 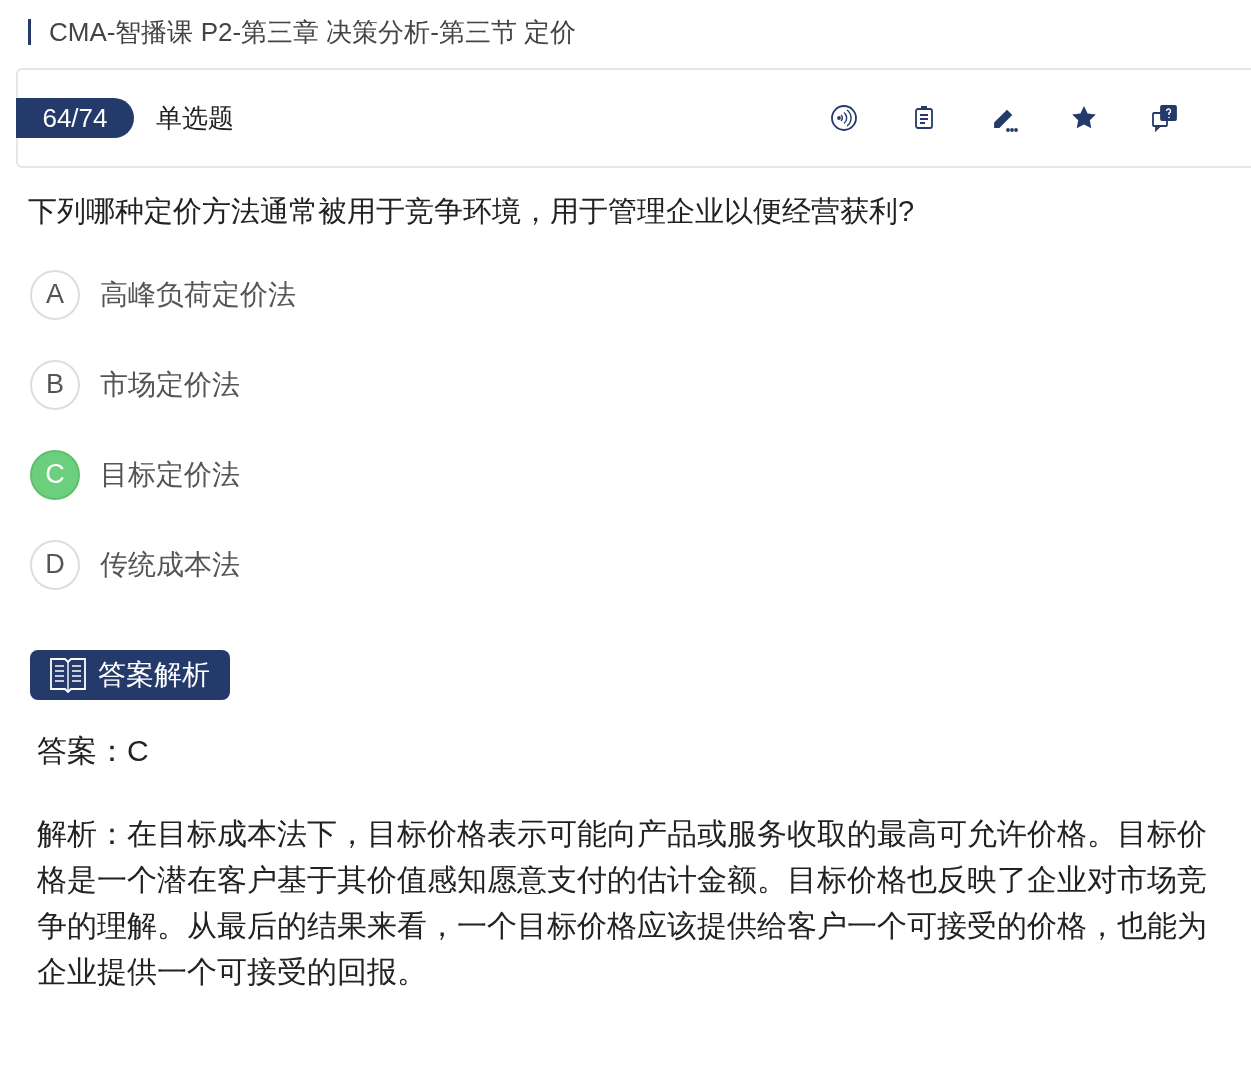 What do you see at coordinates (170, 474) in the screenshot?
I see `option-text: 目标定价法` at bounding box center [170, 474].